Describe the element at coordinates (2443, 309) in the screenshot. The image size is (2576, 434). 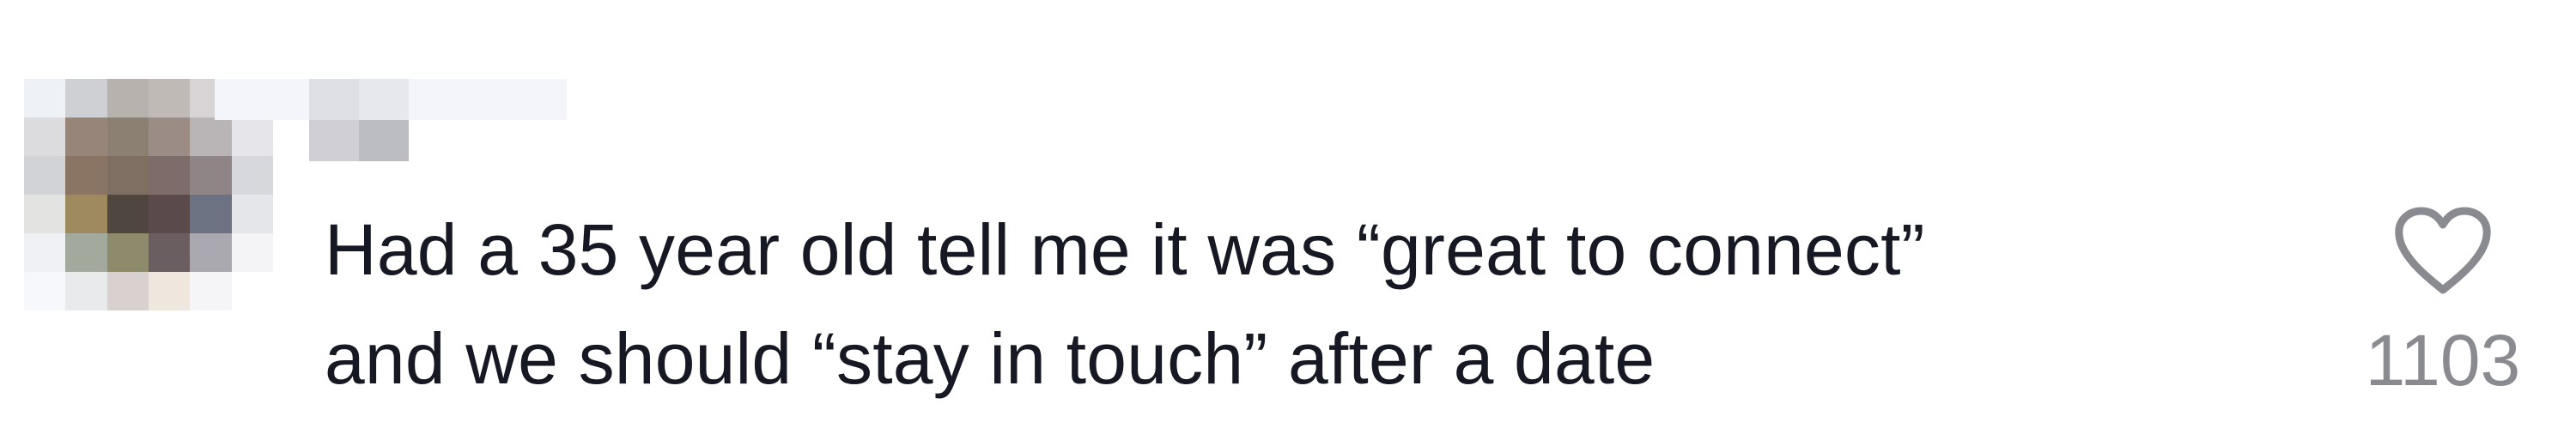
I see `like-control: 1103` at that location.